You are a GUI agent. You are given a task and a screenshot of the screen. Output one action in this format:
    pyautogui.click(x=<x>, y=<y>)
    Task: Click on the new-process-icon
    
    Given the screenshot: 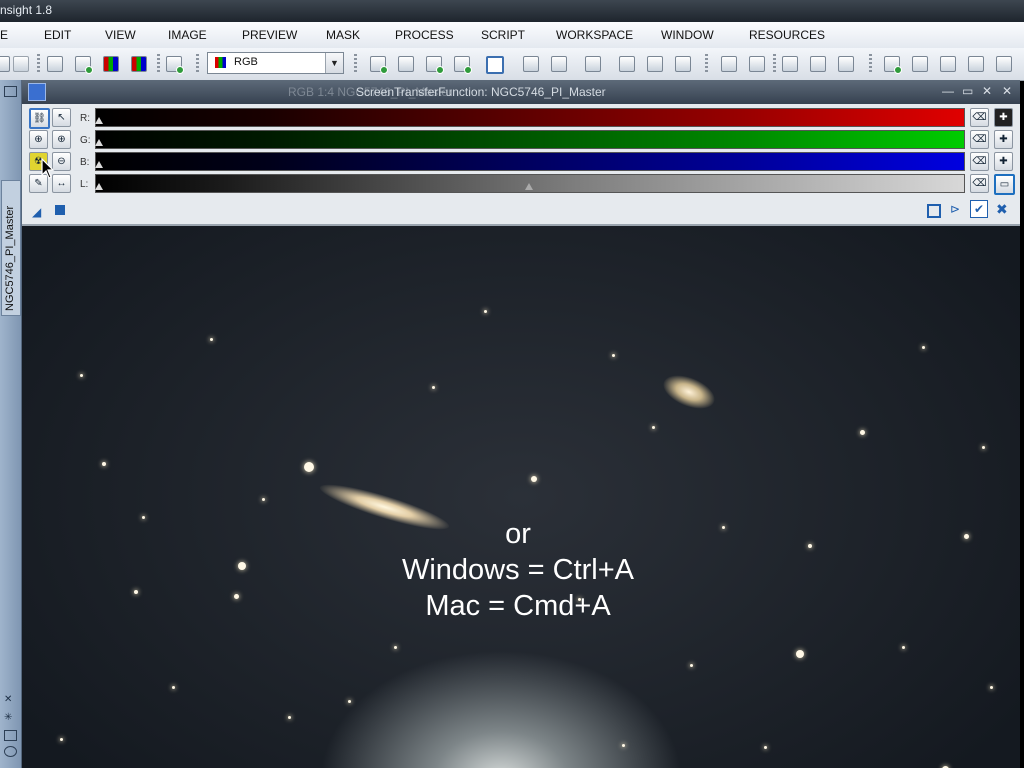 What is the action you would take?
    pyautogui.click(x=379, y=65)
    